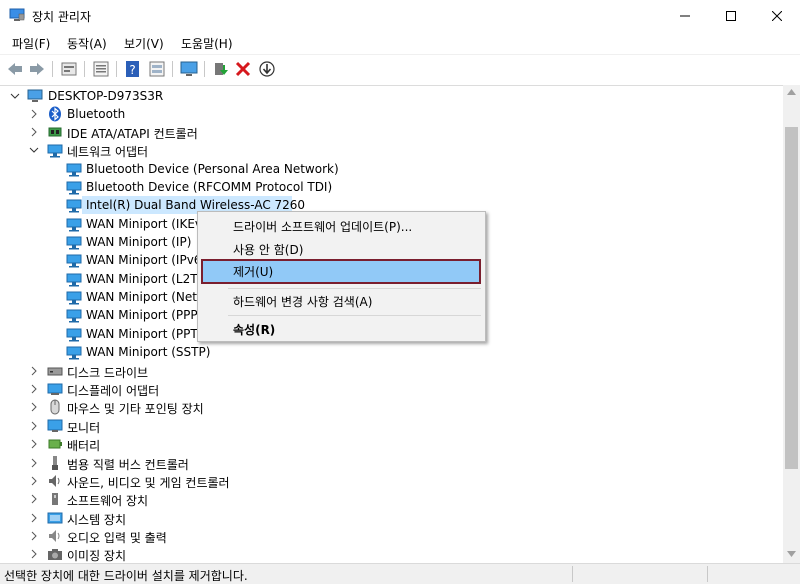 Image resolution: width=800 pixels, height=584 pixels. What do you see at coordinates (87, 43) in the screenshot?
I see `menu-action: 동작(A)` at bounding box center [87, 43].